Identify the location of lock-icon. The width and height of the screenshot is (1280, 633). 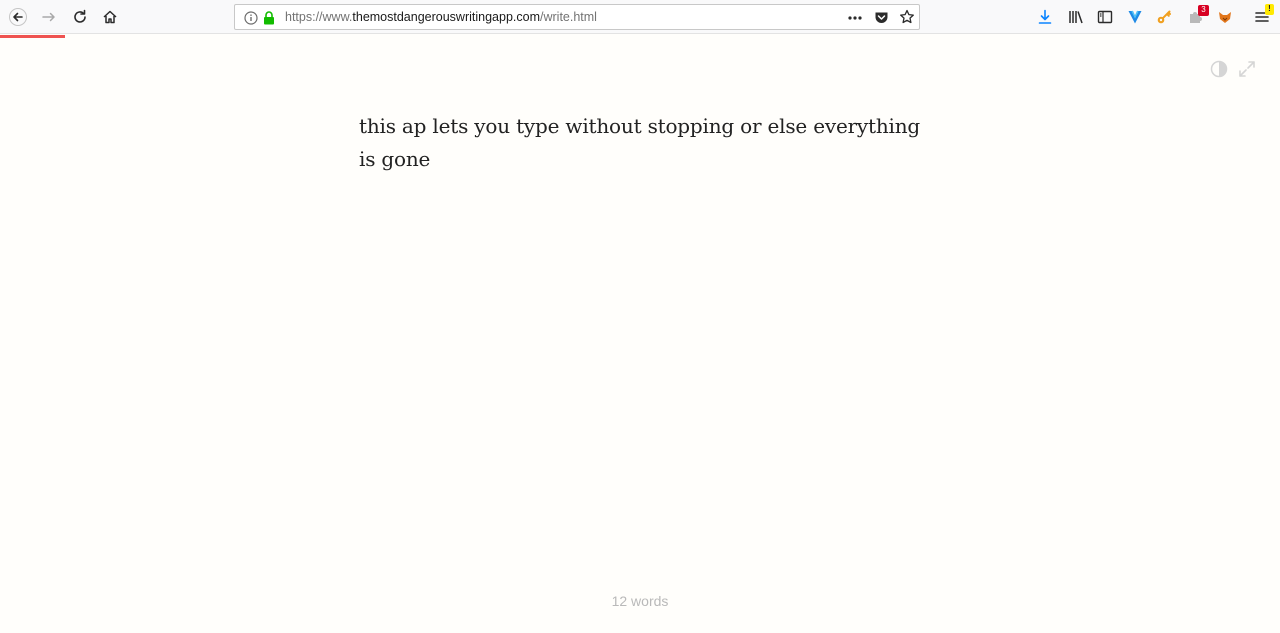
(269, 19).